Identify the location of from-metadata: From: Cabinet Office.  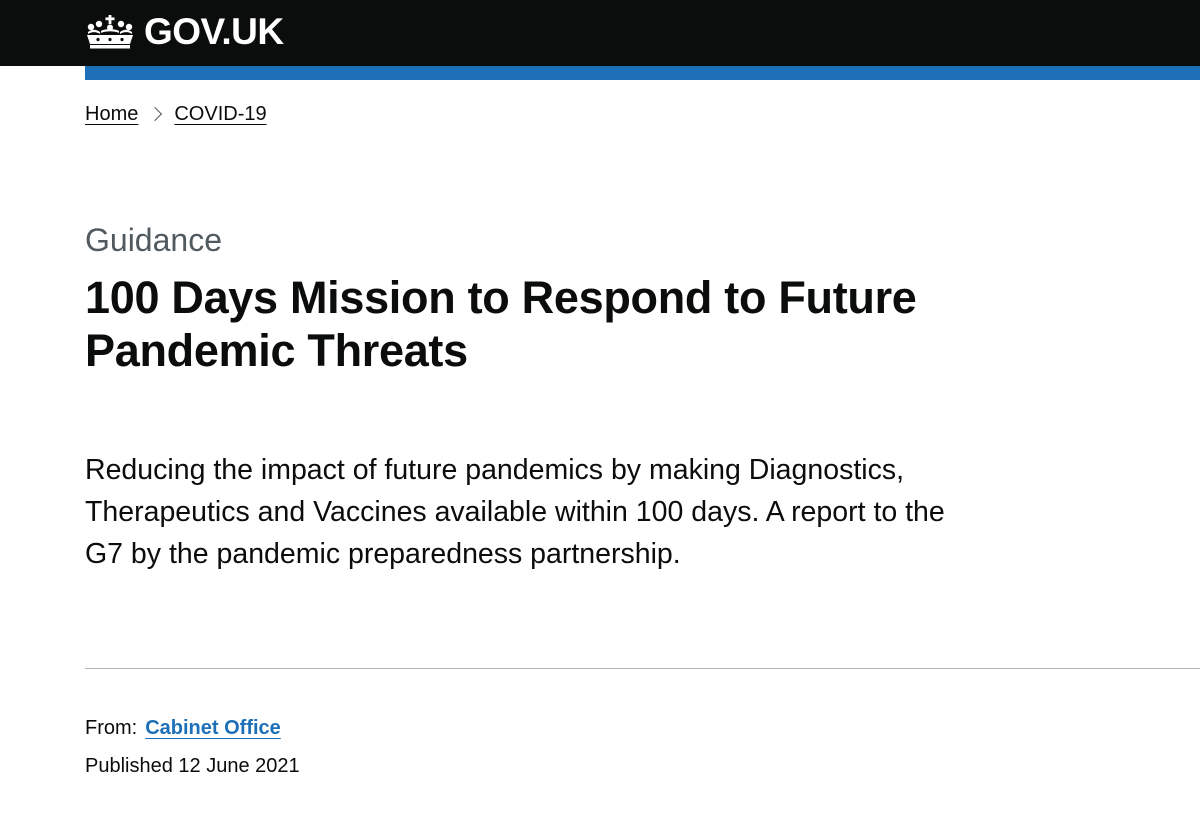
(183, 728).